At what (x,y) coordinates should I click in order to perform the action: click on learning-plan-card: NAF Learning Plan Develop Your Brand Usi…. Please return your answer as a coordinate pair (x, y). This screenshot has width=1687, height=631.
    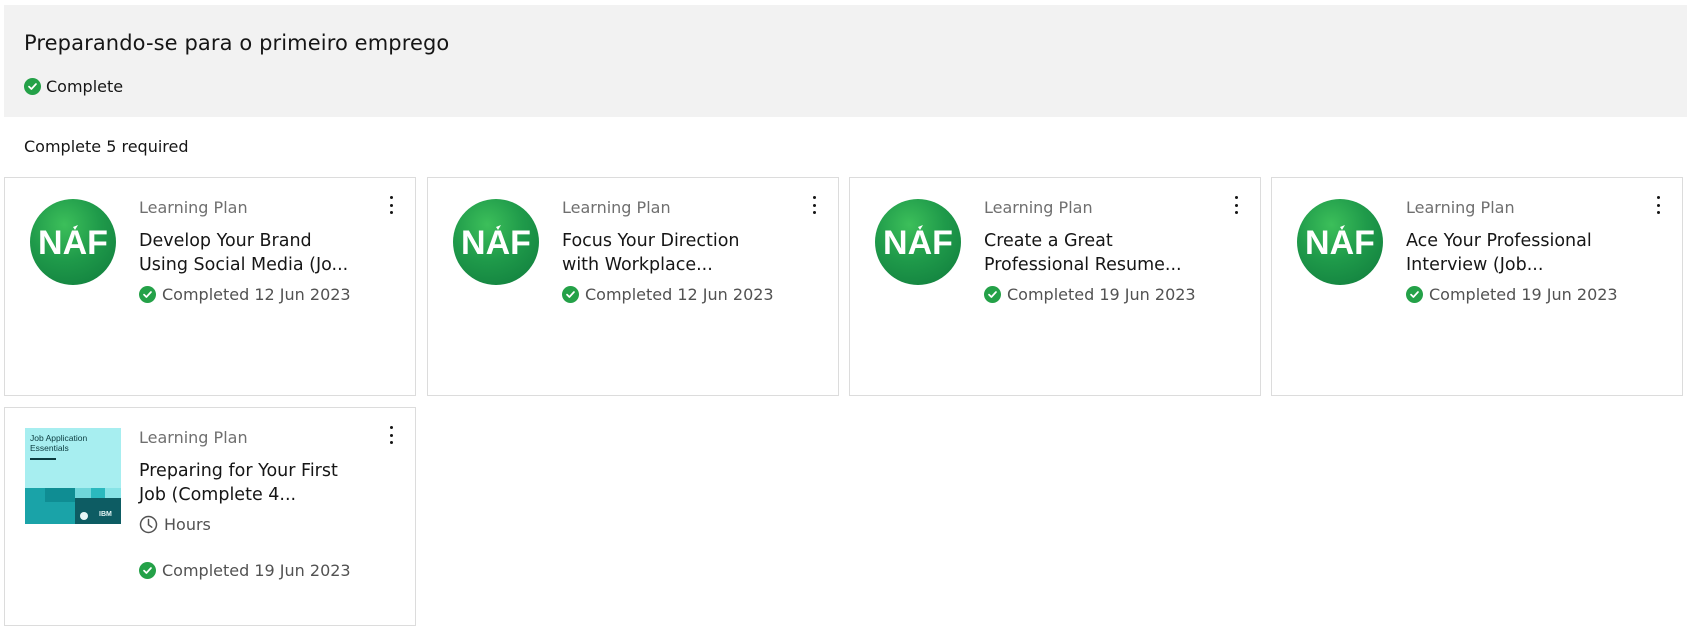
    Looking at the image, I should click on (210, 286).